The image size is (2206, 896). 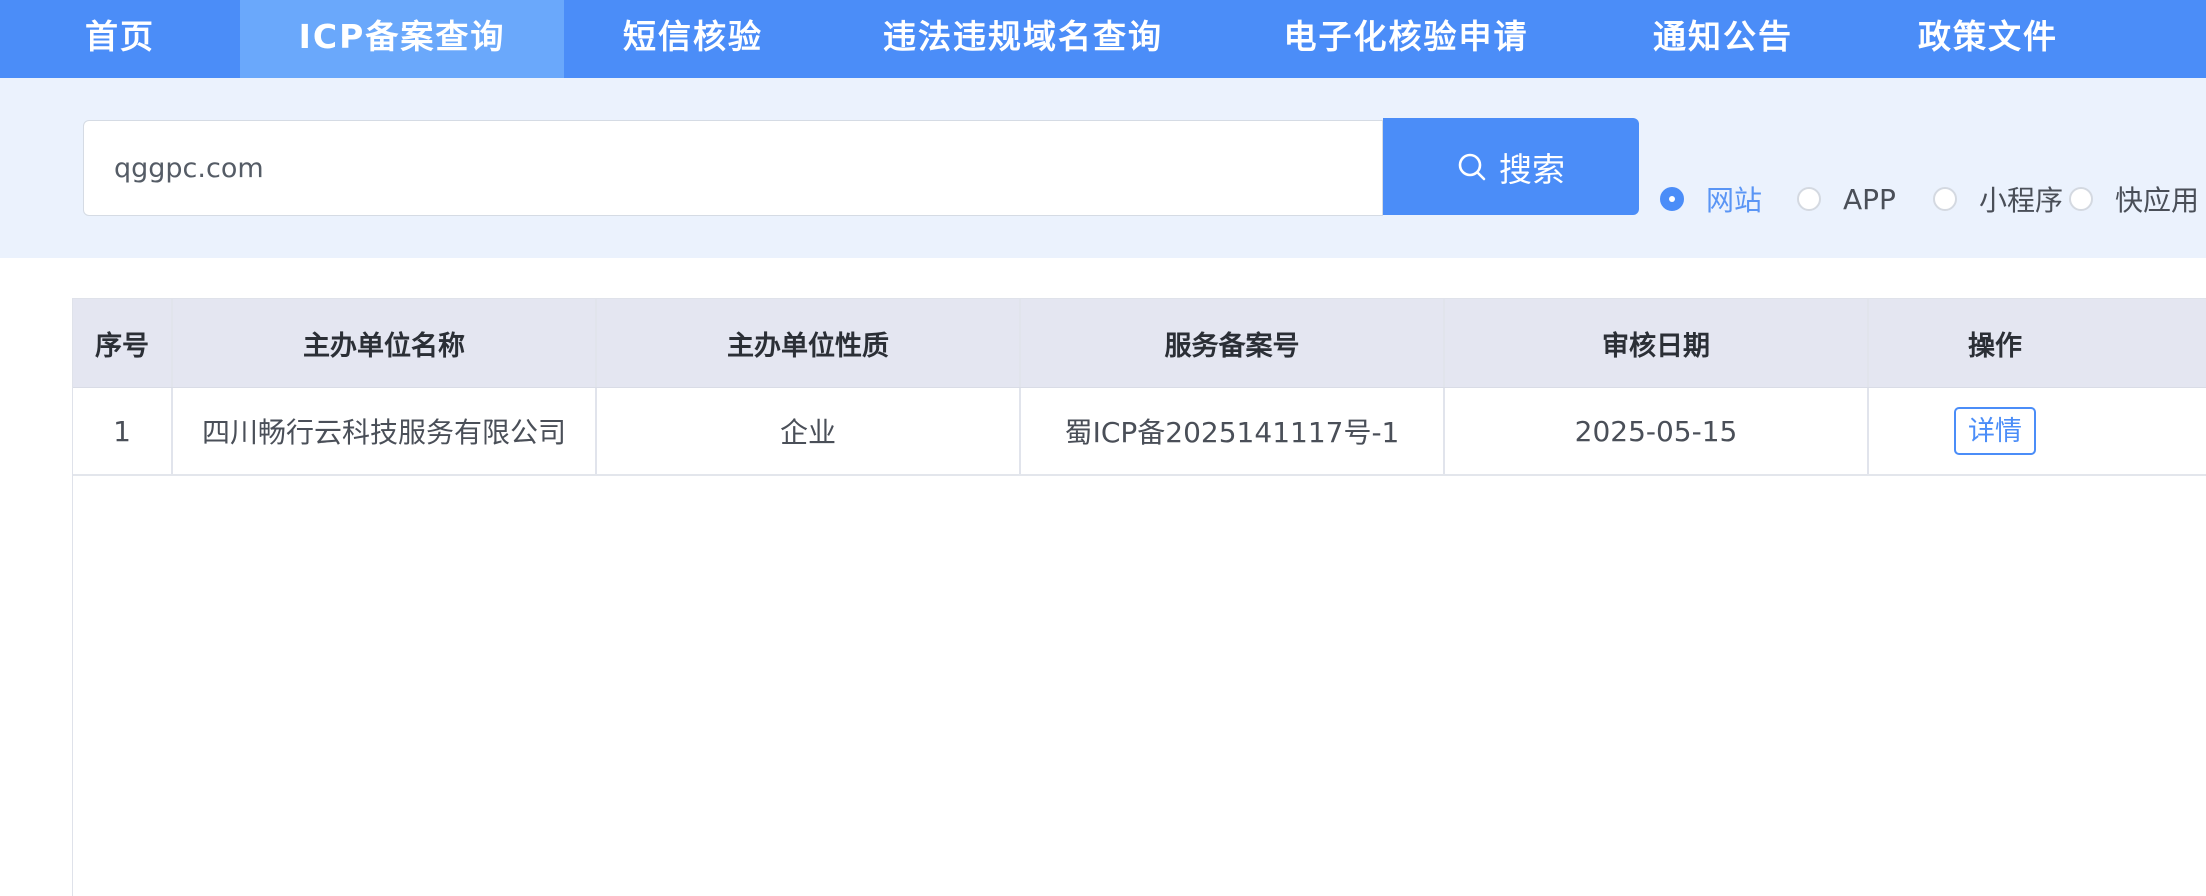 What do you see at coordinates (1406, 39) in the screenshot?
I see `nav-item-e-verify-apply: 电子化核验申请` at bounding box center [1406, 39].